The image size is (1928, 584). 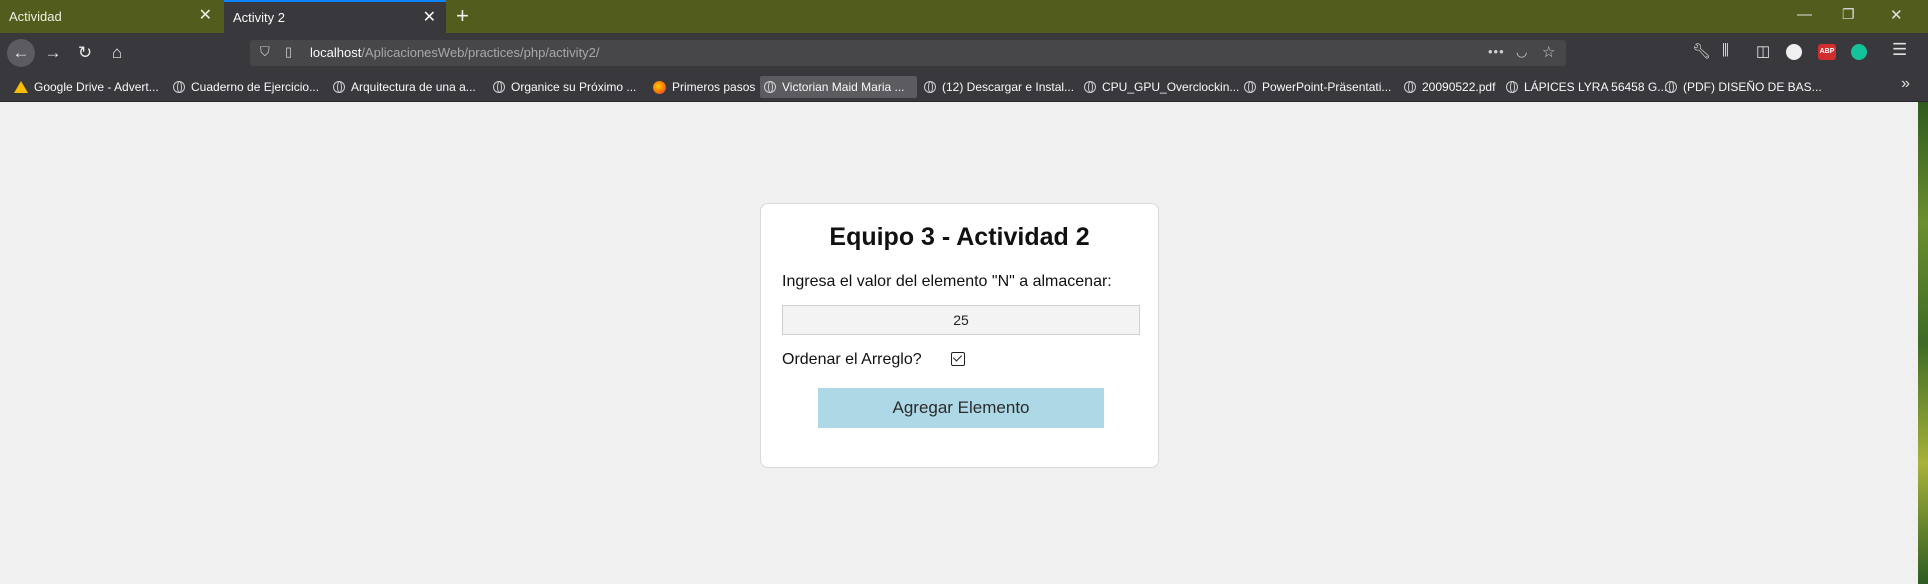 What do you see at coordinates (265, 52) in the screenshot?
I see `shield-icon: ⛉` at bounding box center [265, 52].